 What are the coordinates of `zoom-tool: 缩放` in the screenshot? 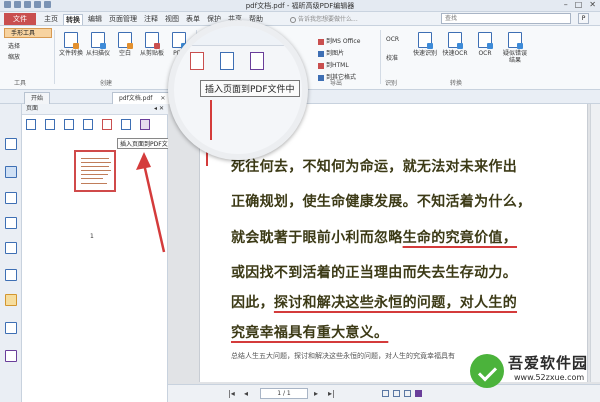 It's located at (14, 56).